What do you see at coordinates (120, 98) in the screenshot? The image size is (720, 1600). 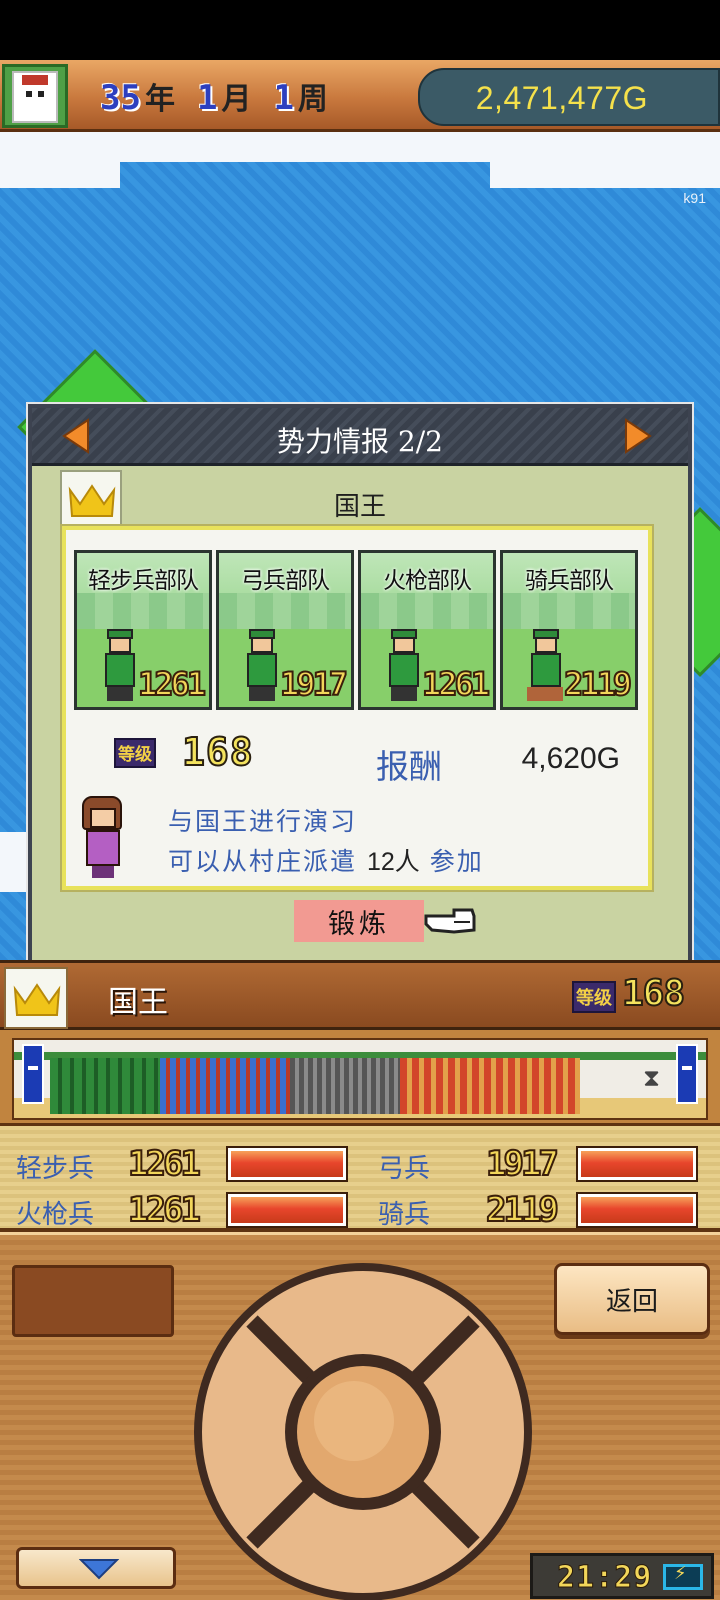 I see `year-value: 35` at bounding box center [120, 98].